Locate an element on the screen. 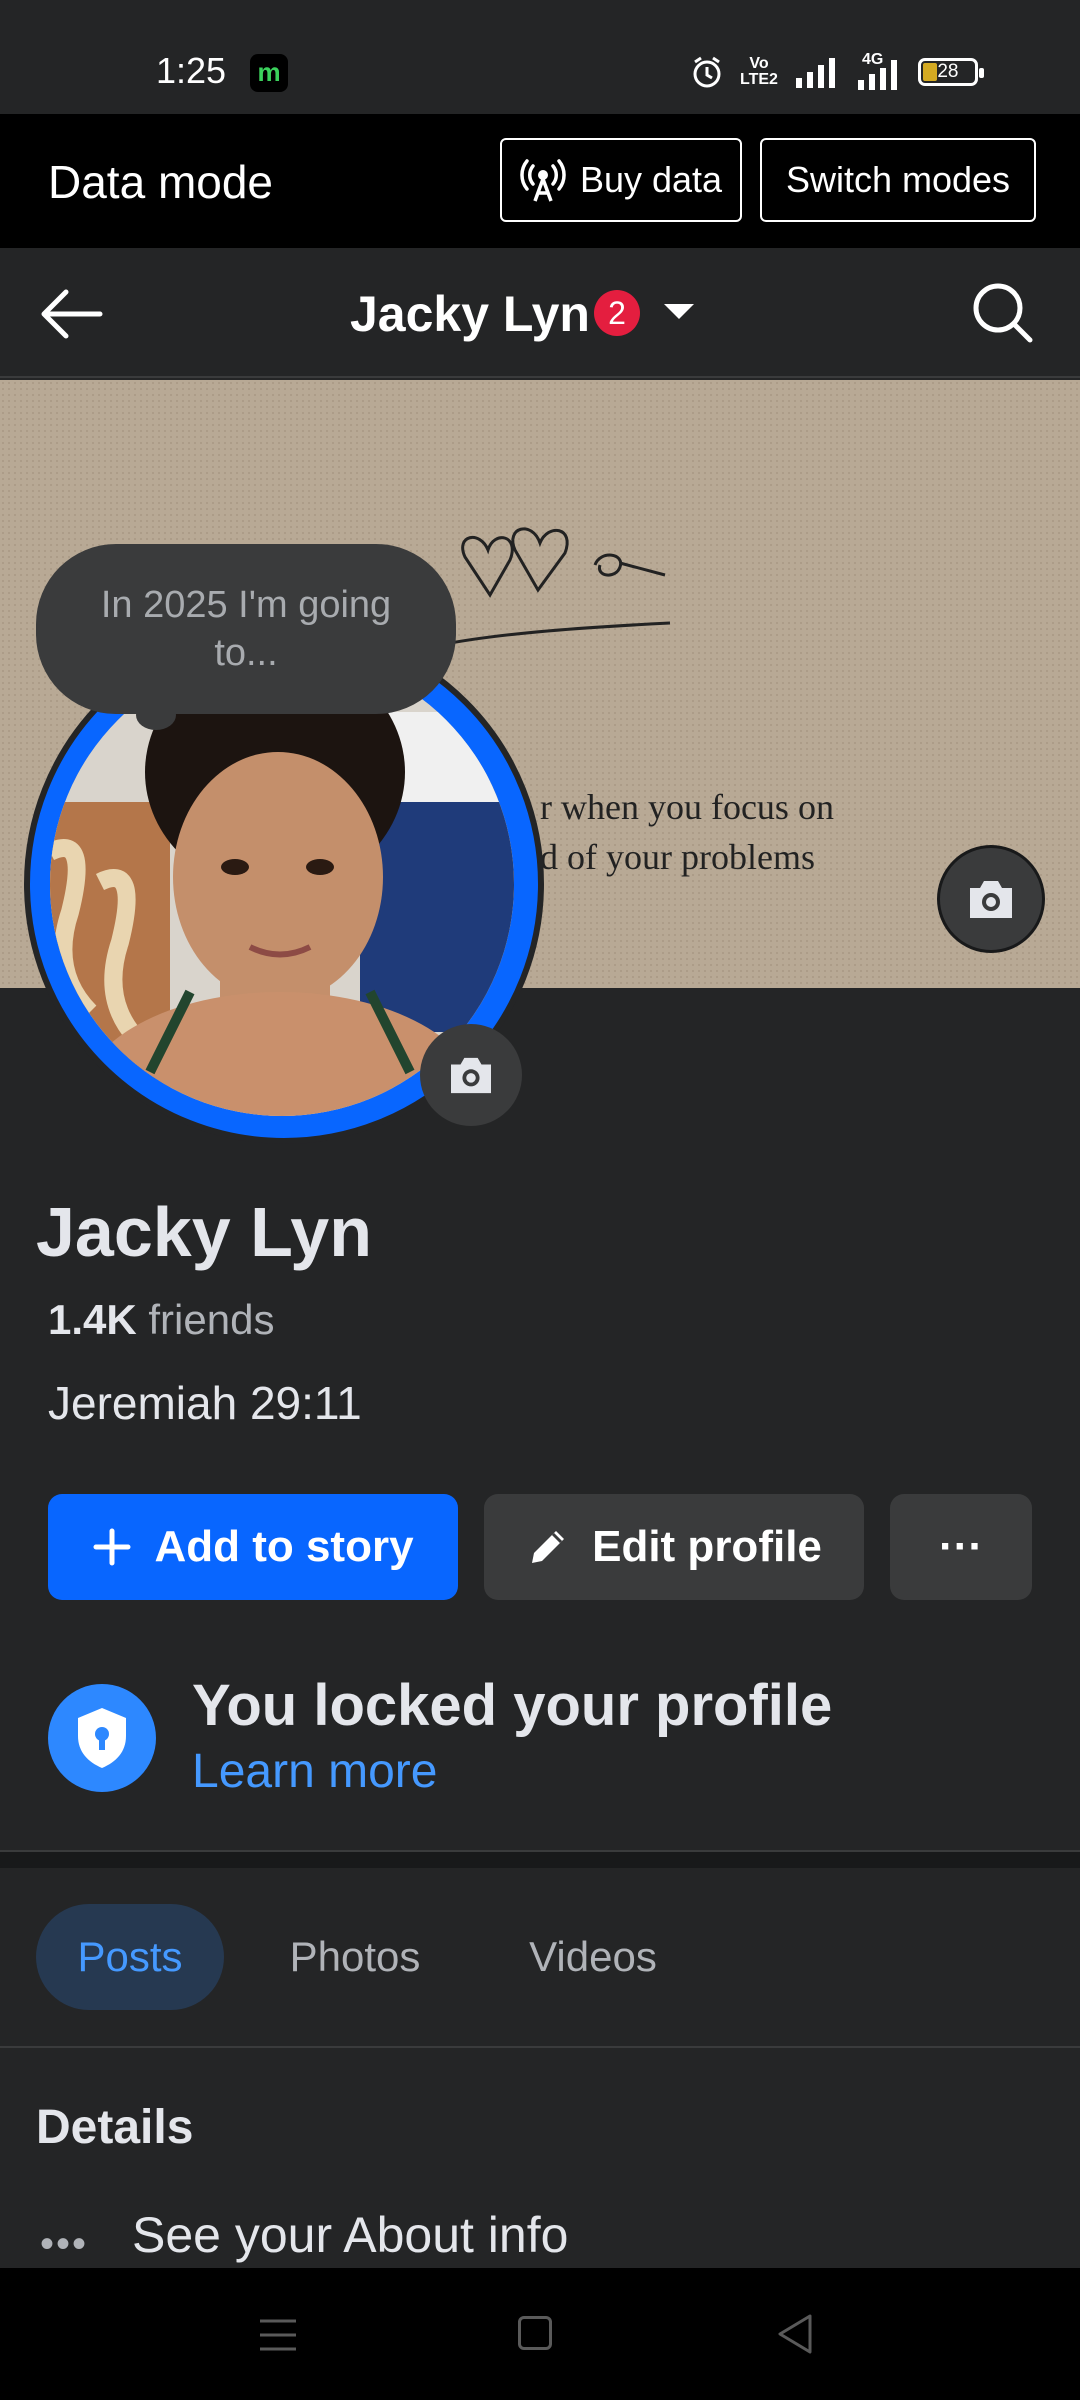 The image size is (1080, 2400). tab-posts: Posts is located at coordinates (130, 1957).